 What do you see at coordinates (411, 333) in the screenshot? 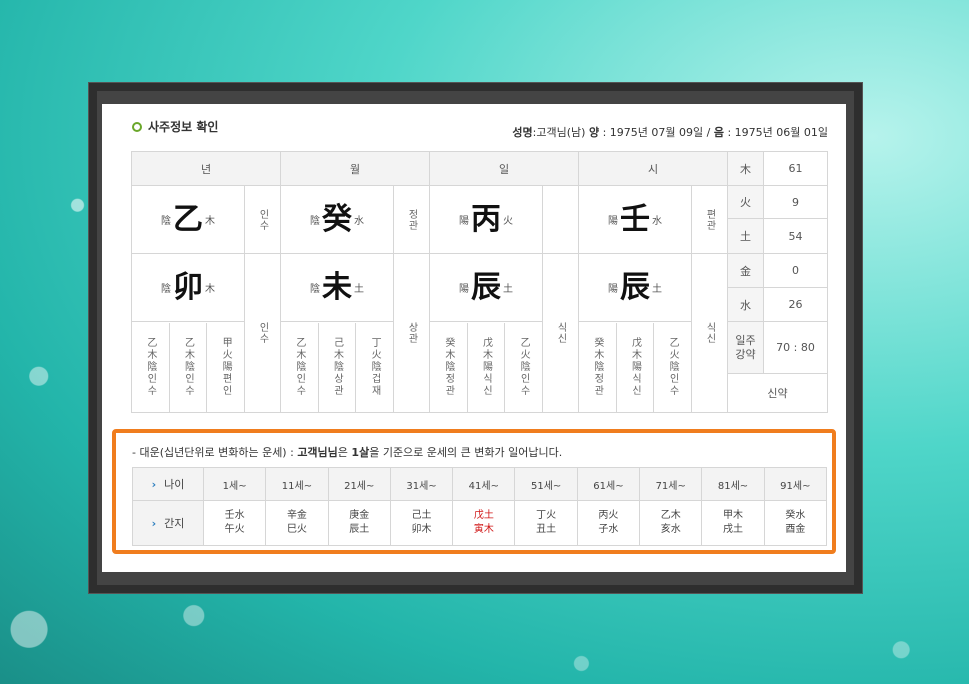
I see `month-branch-rel: 상관` at bounding box center [411, 333].